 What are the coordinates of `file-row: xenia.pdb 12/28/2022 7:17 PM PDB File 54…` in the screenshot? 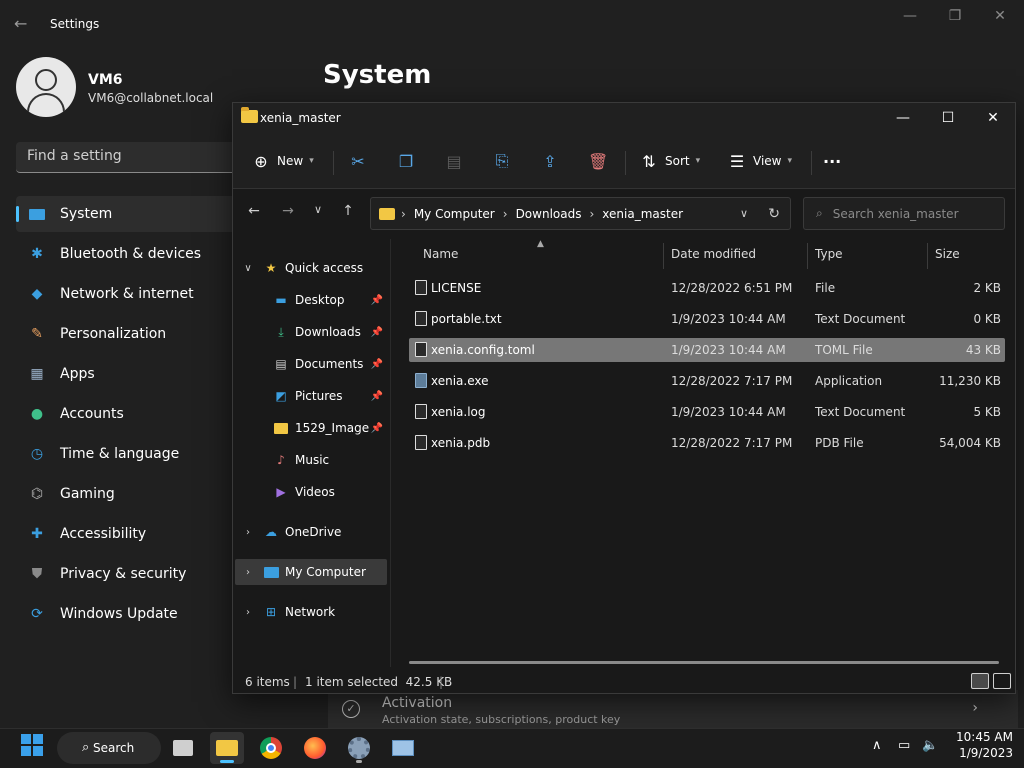 It's located at (707, 443).